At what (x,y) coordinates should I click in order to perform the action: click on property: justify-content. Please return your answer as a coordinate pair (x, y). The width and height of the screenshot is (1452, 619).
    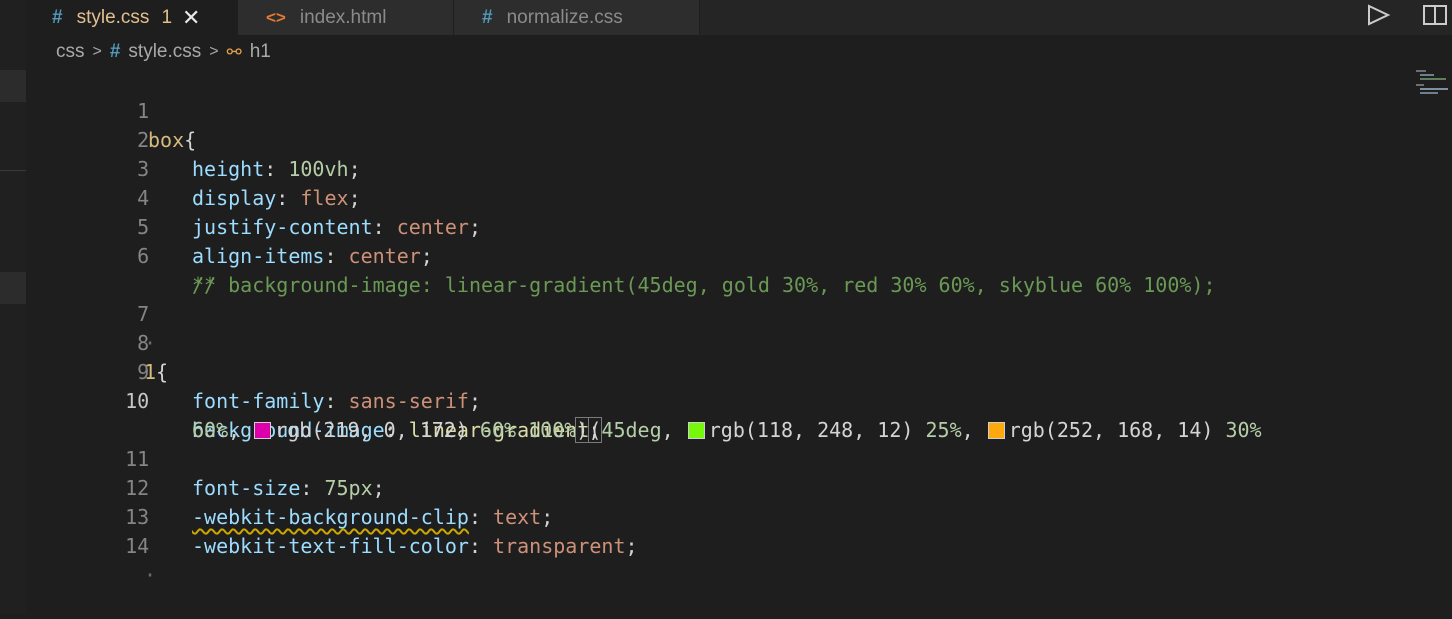
    Looking at the image, I should click on (282, 227).